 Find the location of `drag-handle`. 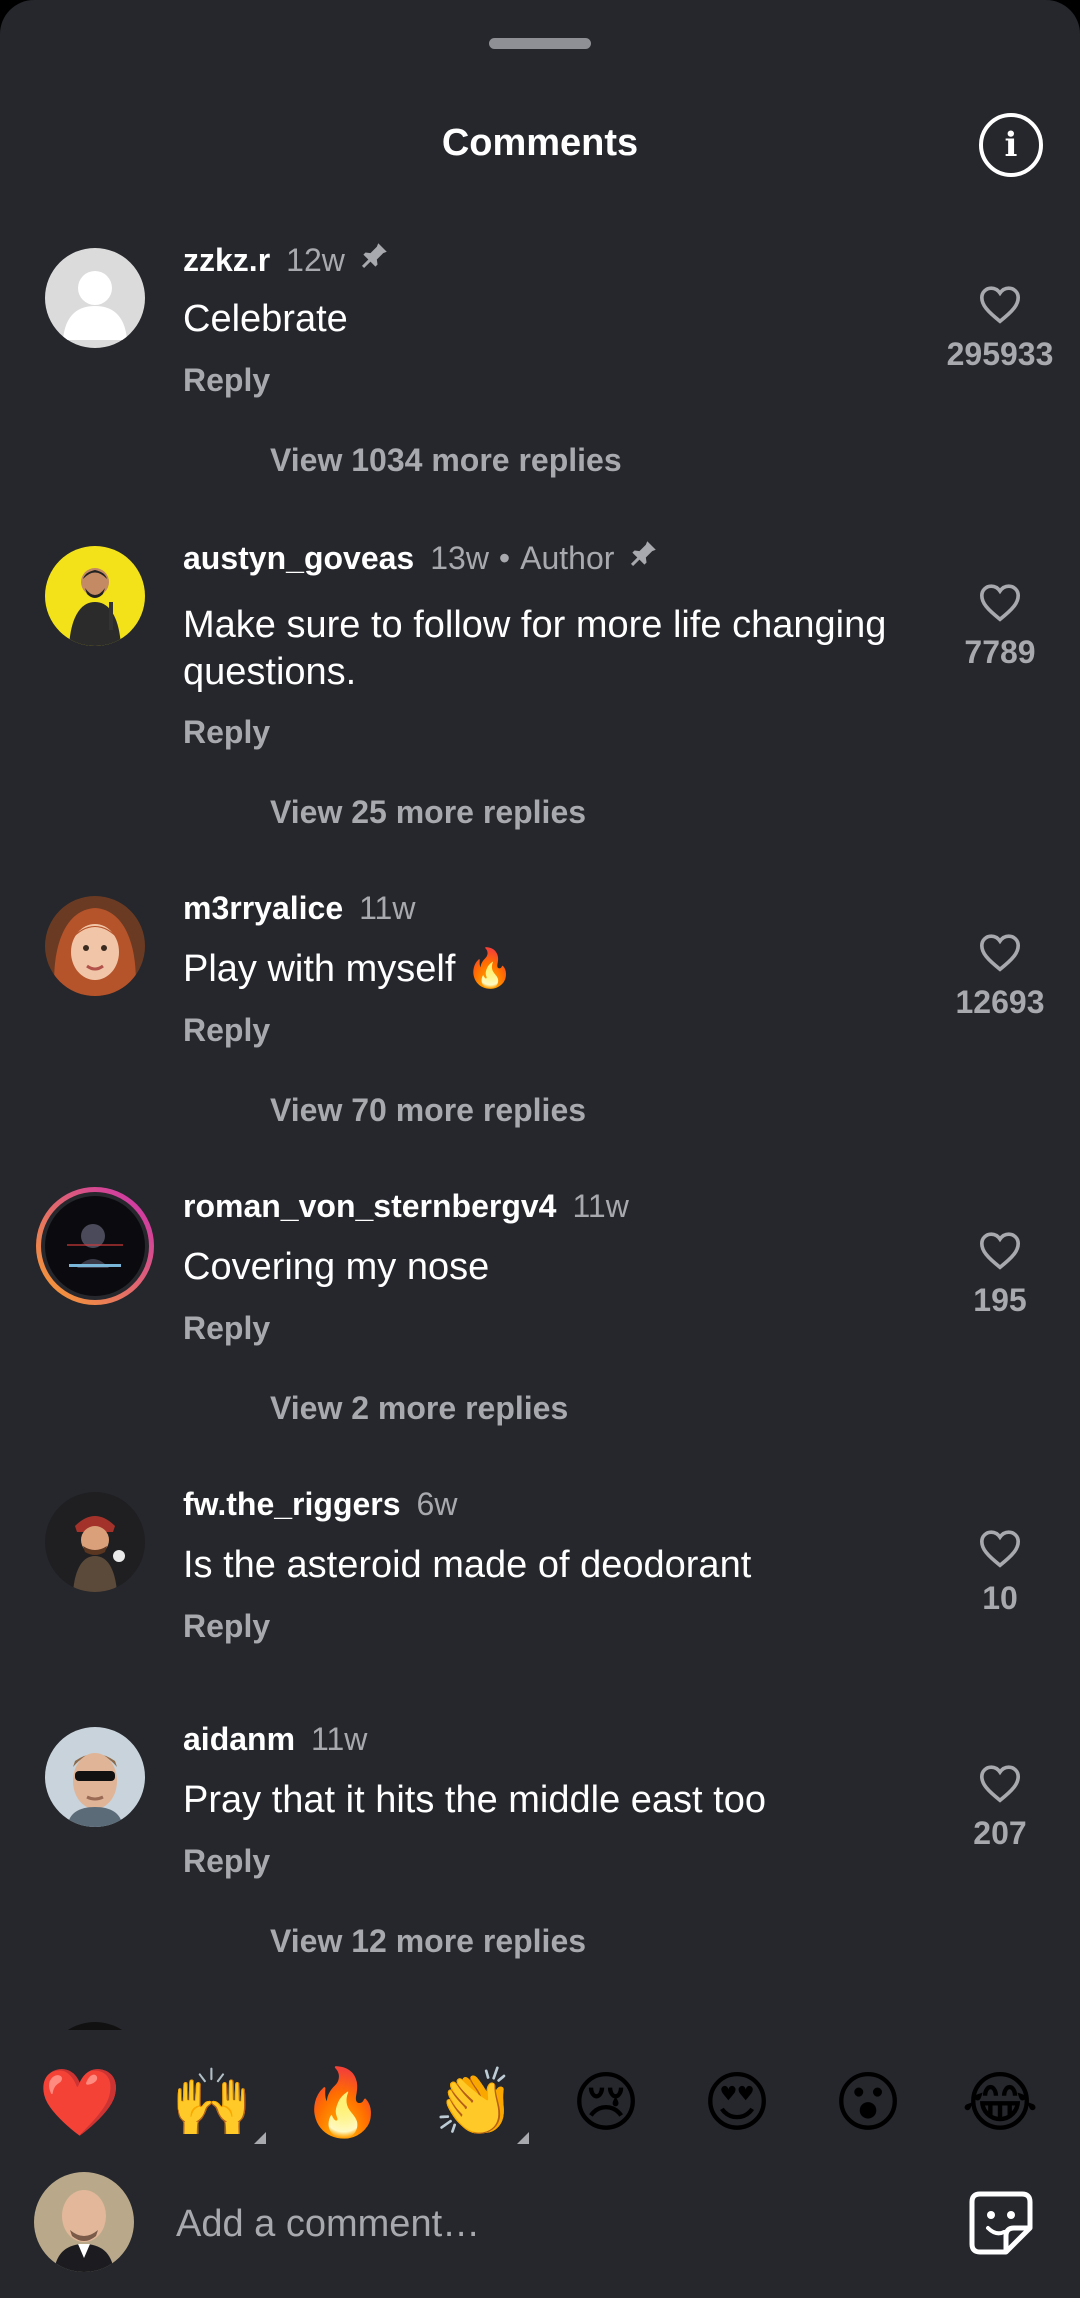

drag-handle is located at coordinates (540, 43).